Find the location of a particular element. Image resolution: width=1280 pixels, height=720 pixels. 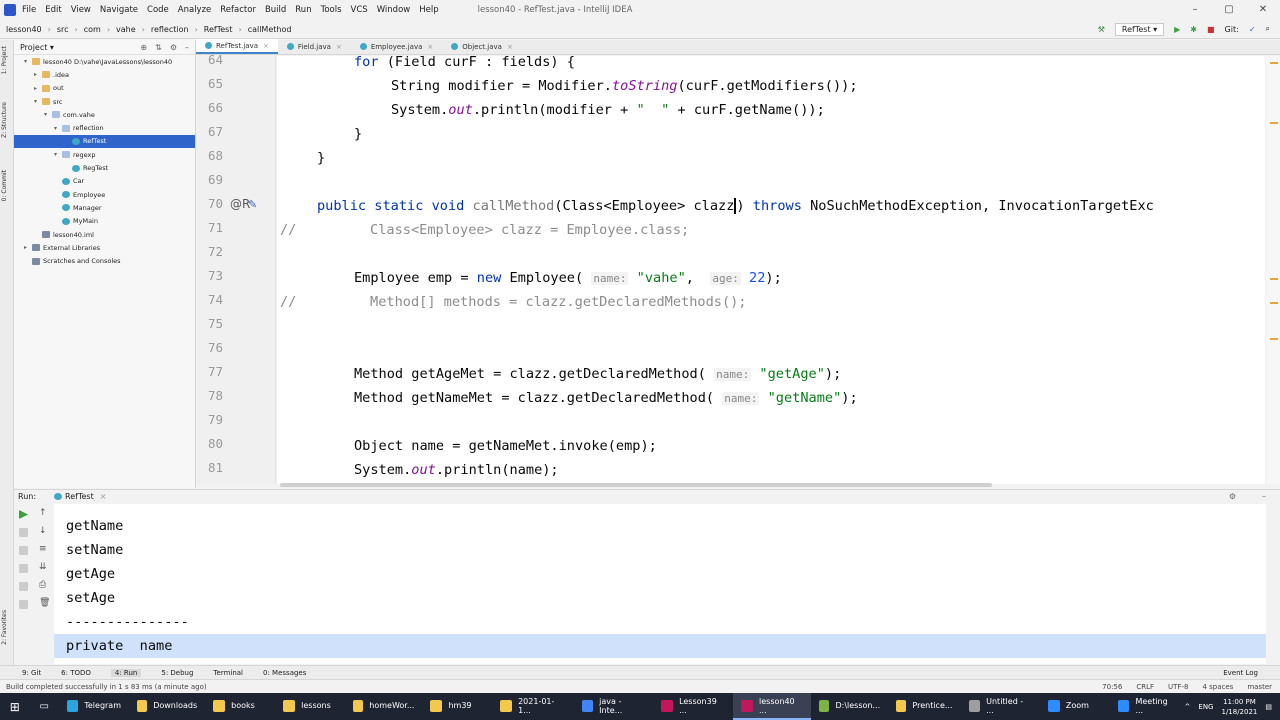

menu-navigate: Navigate is located at coordinates (119, 10).